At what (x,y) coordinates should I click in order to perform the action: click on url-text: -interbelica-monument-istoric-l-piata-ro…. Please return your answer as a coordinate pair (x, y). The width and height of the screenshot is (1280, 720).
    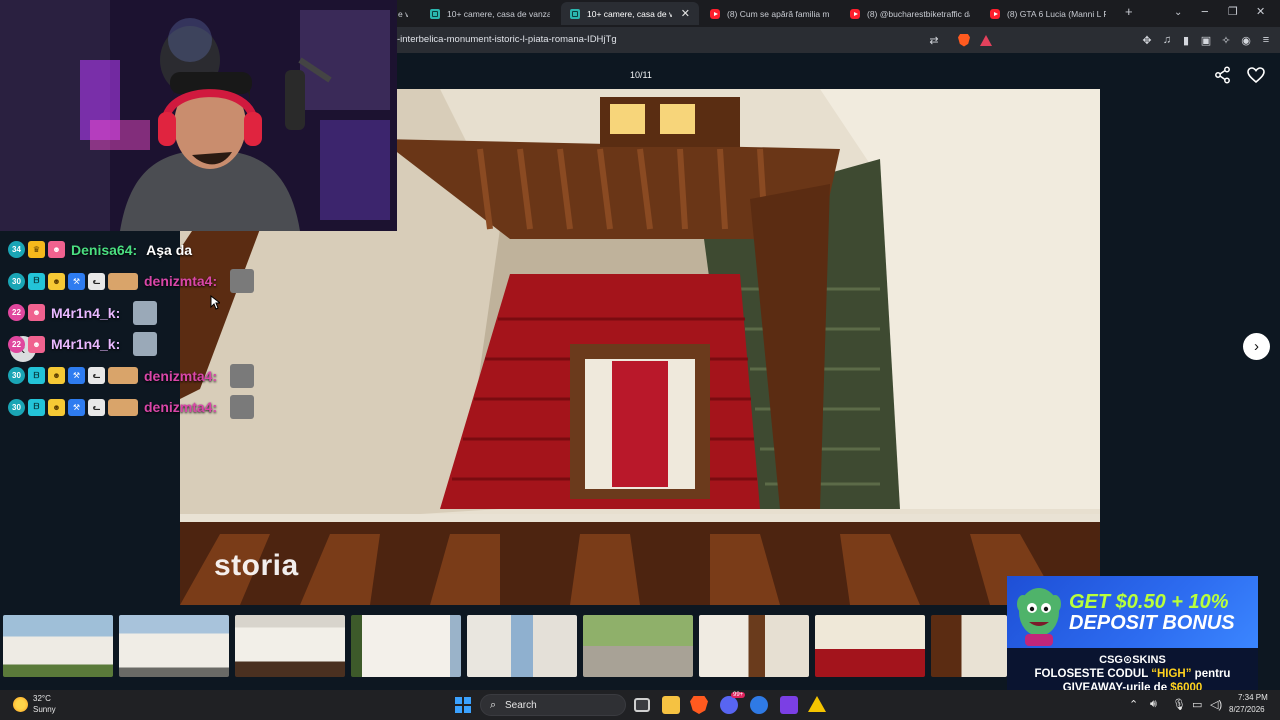
    Looking at the image, I should click on (507, 39).